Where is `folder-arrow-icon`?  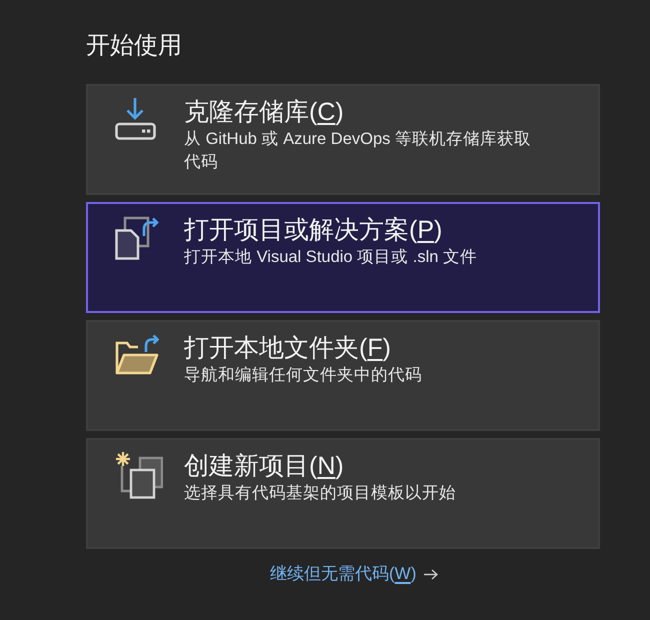
folder-arrow-icon is located at coordinates (137, 354).